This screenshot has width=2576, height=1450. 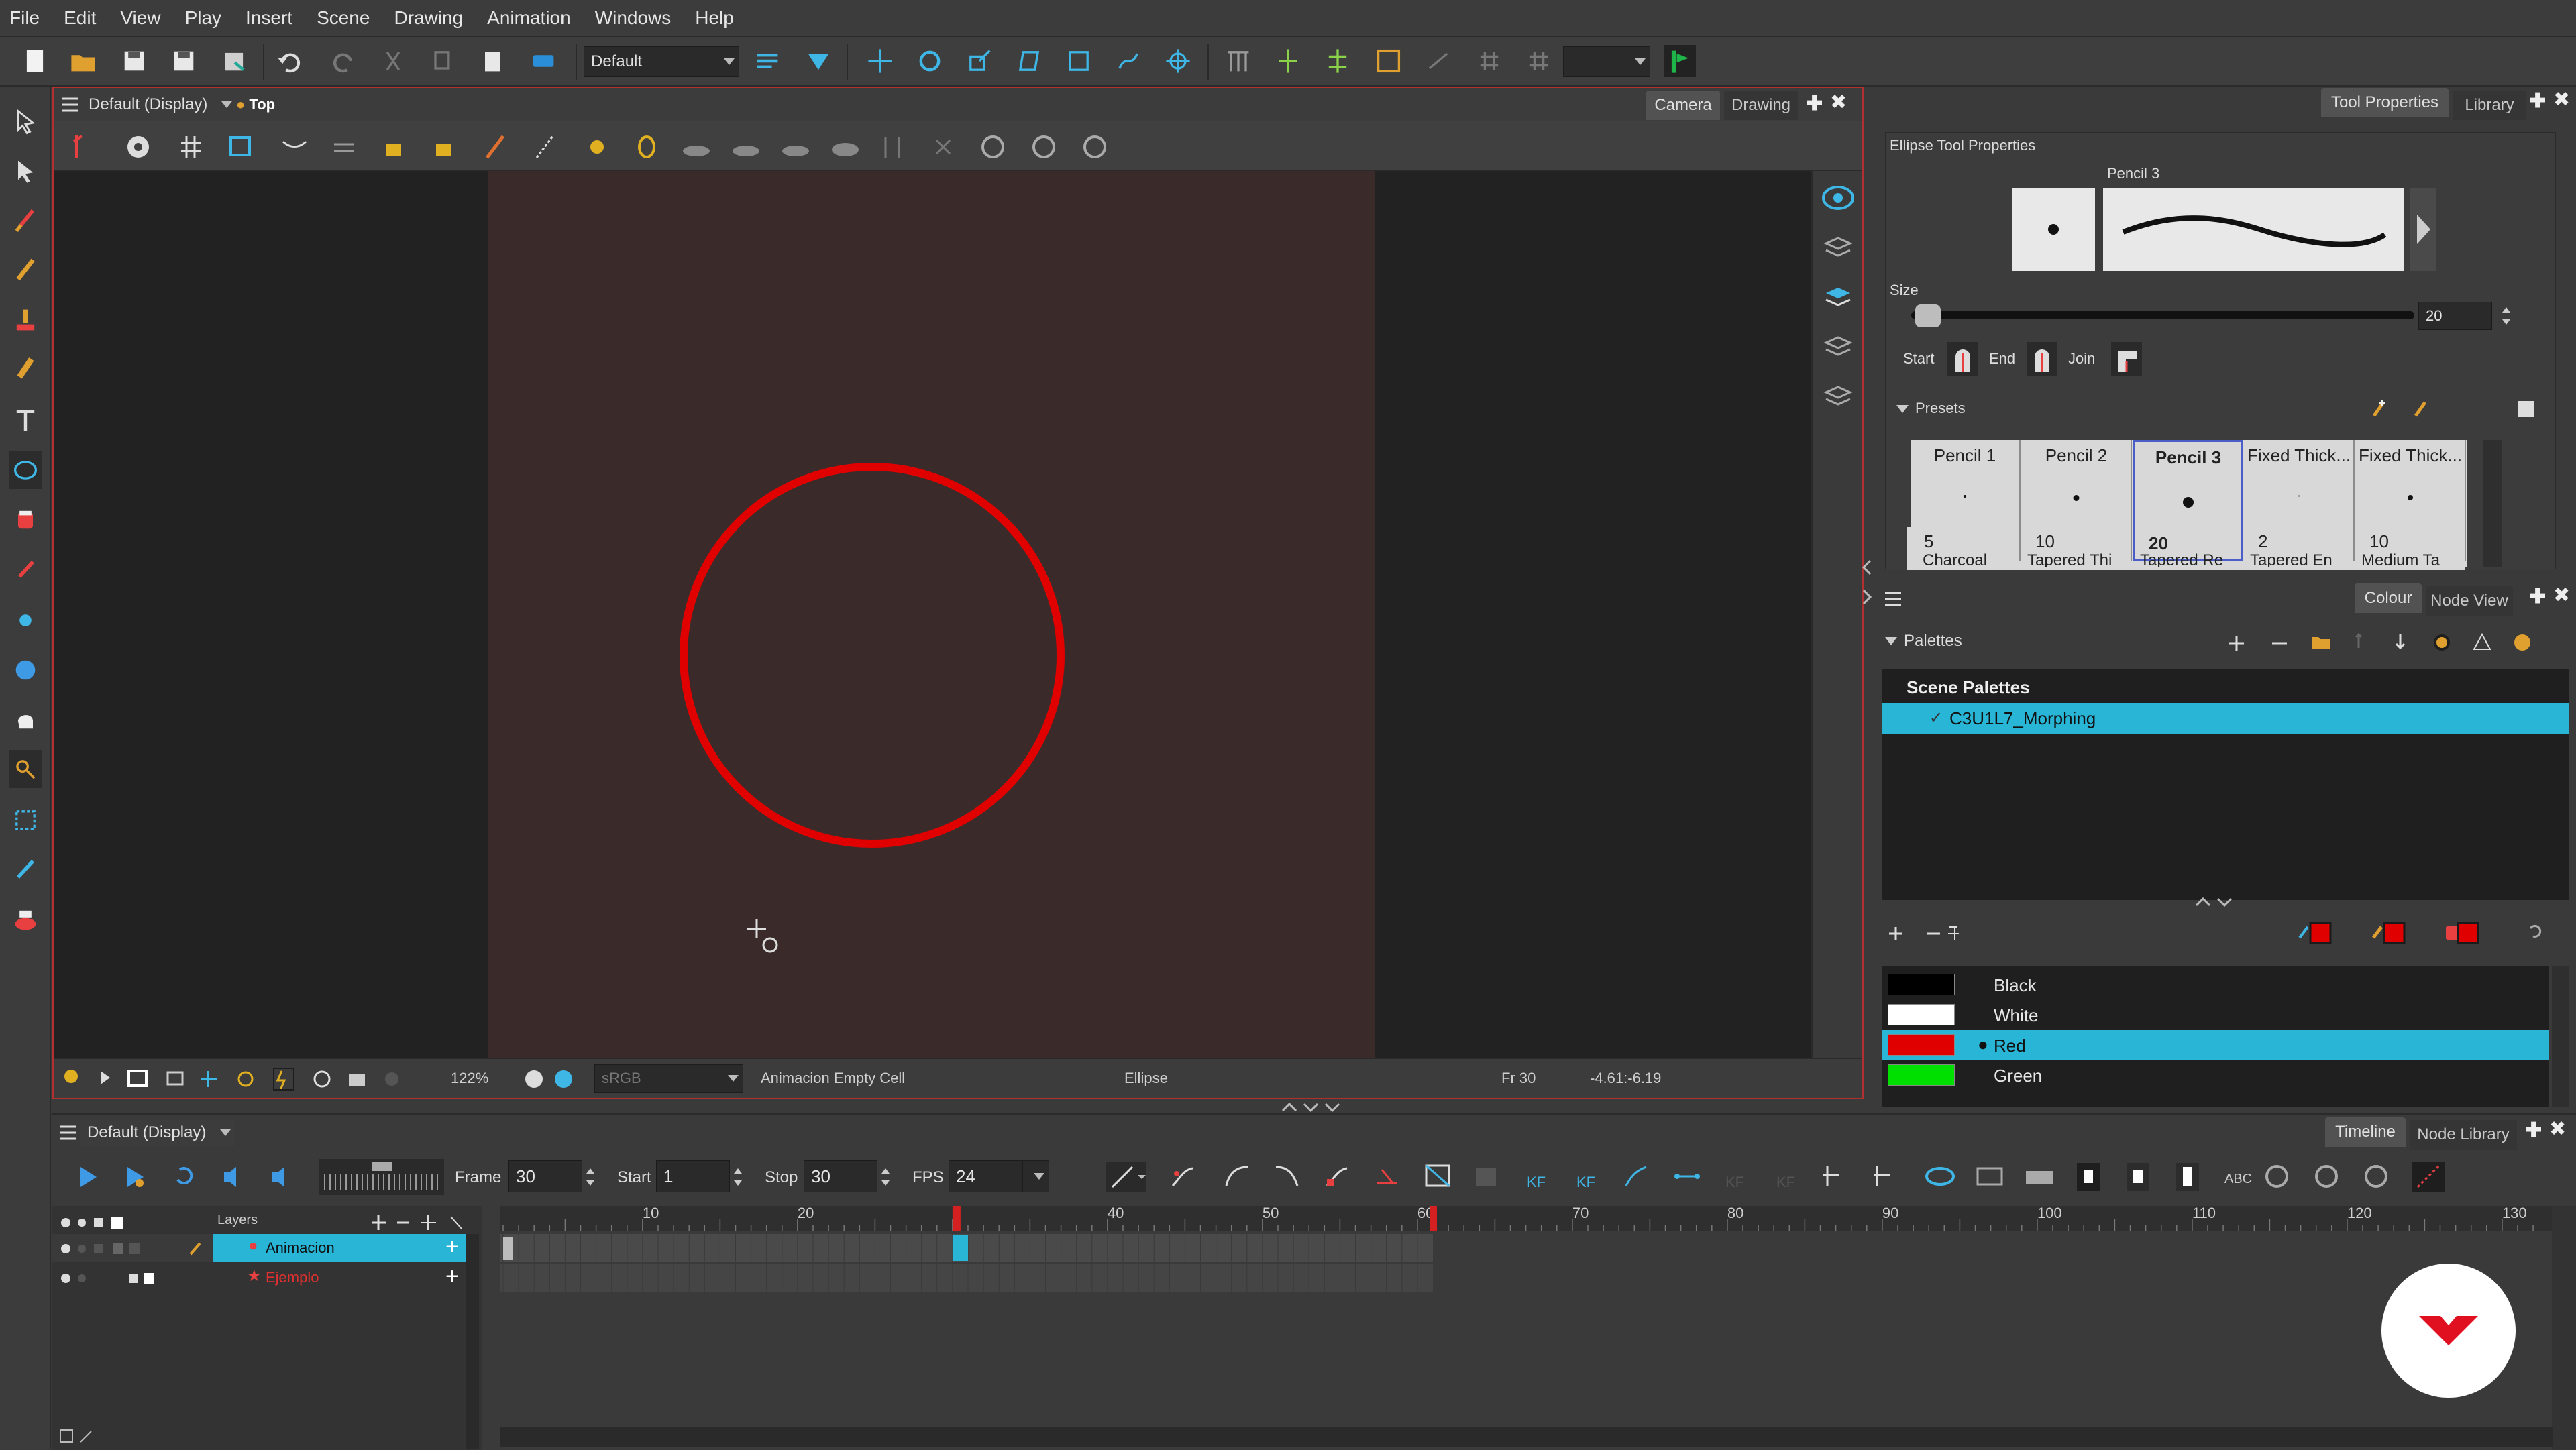 What do you see at coordinates (1838, 396) in the screenshot?
I see `layer-stack-3-icon` at bounding box center [1838, 396].